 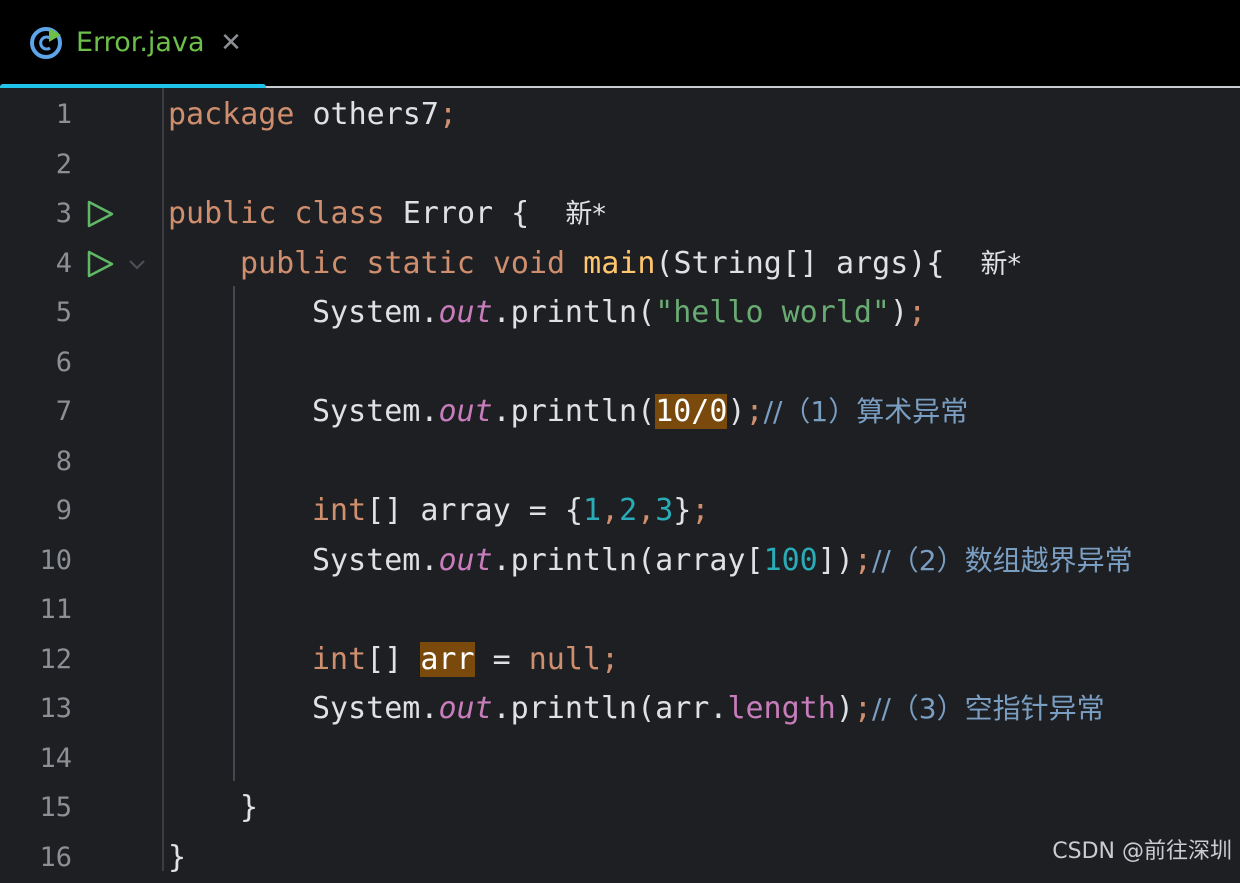 What do you see at coordinates (620, 759) in the screenshot?
I see `code-line-14: 14` at bounding box center [620, 759].